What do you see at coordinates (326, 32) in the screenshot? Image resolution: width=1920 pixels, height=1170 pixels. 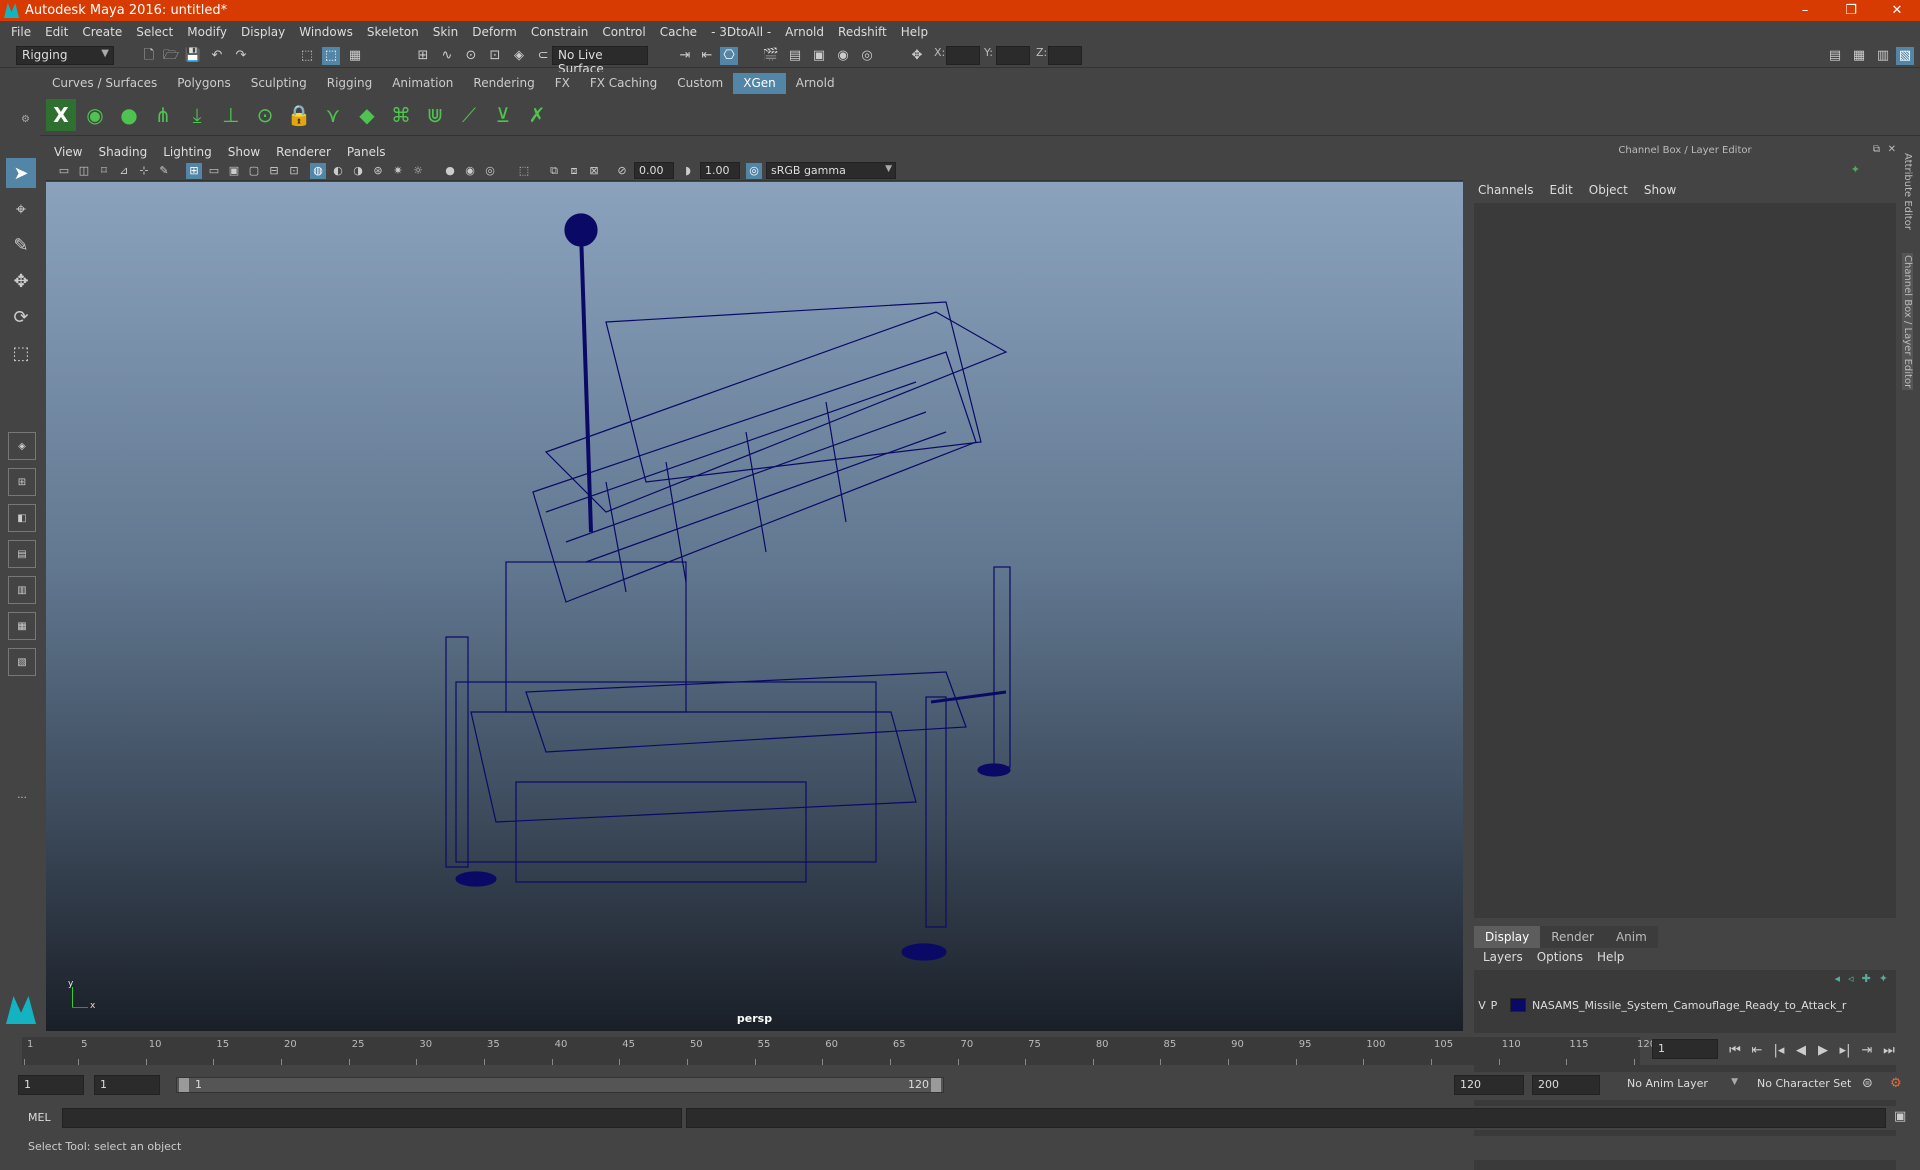 I see `menu-windows: Windows` at bounding box center [326, 32].